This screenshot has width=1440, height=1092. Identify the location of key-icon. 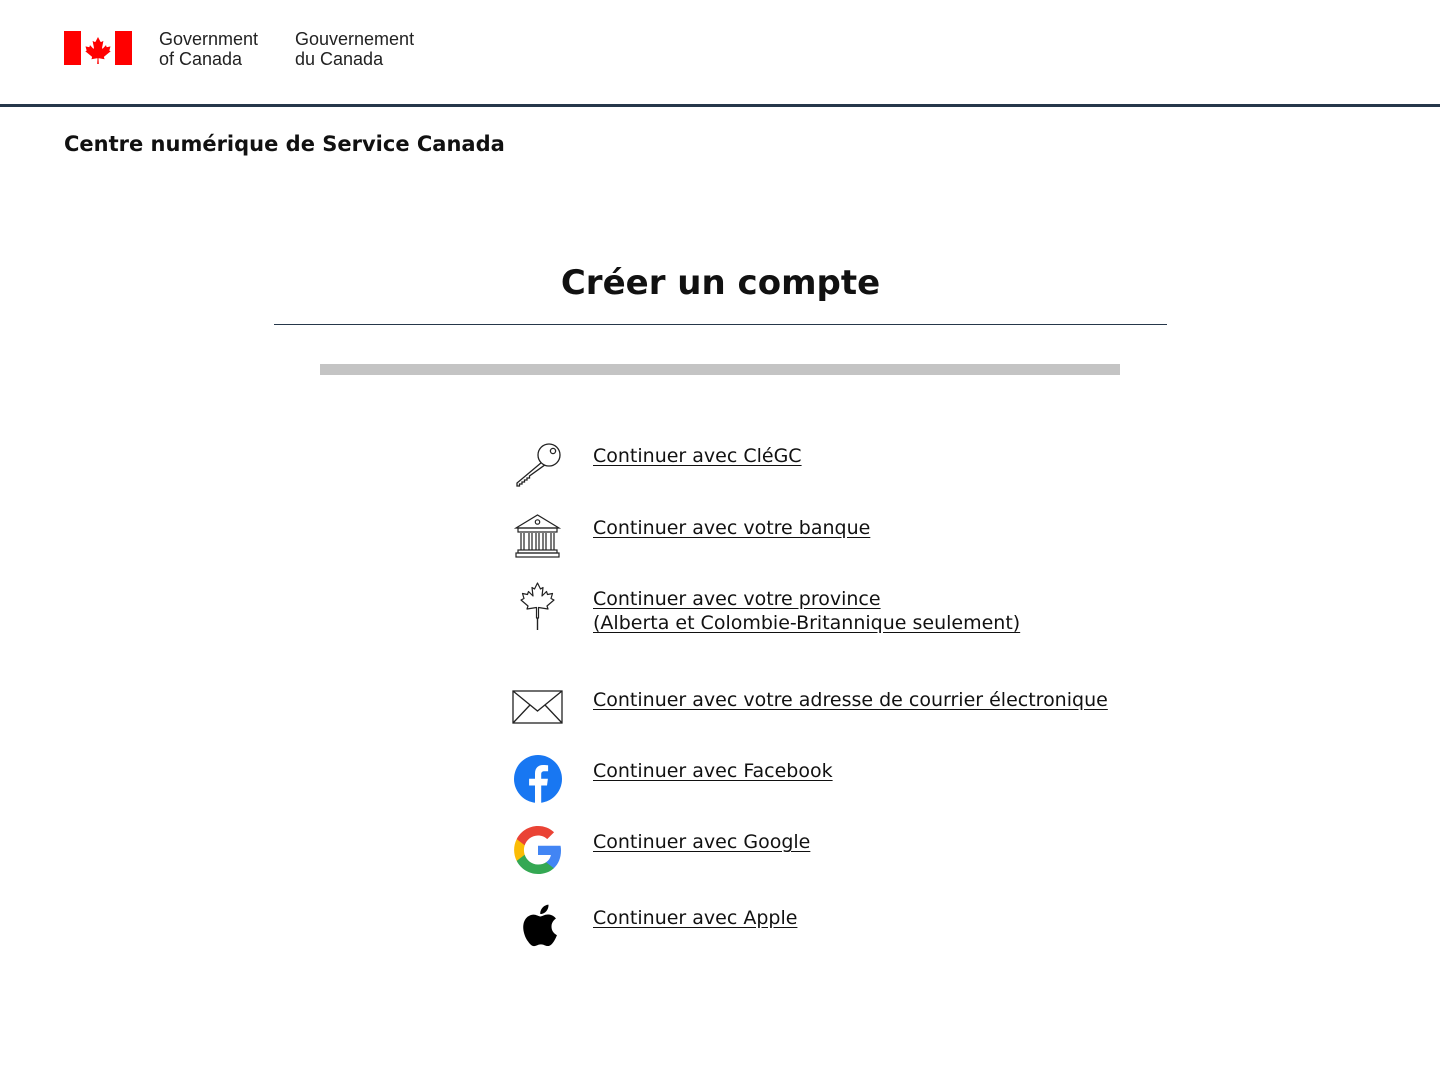
(538, 465).